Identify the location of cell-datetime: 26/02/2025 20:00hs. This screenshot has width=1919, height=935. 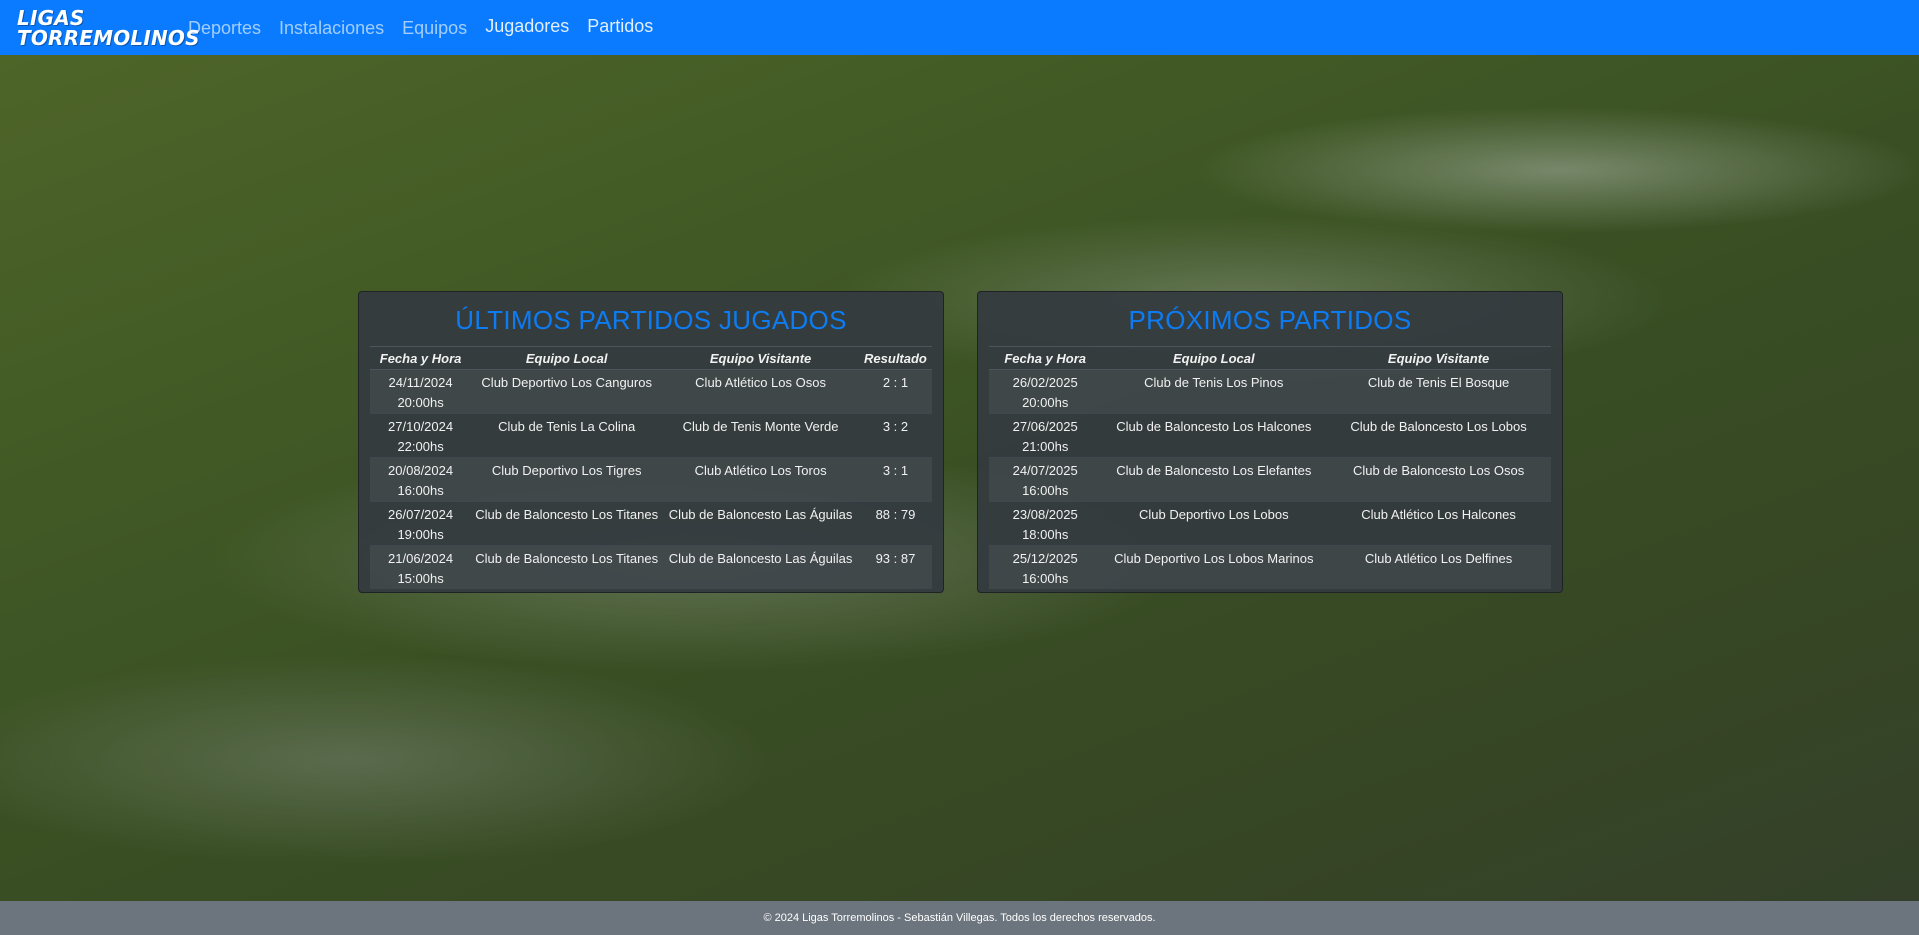
(1045, 391).